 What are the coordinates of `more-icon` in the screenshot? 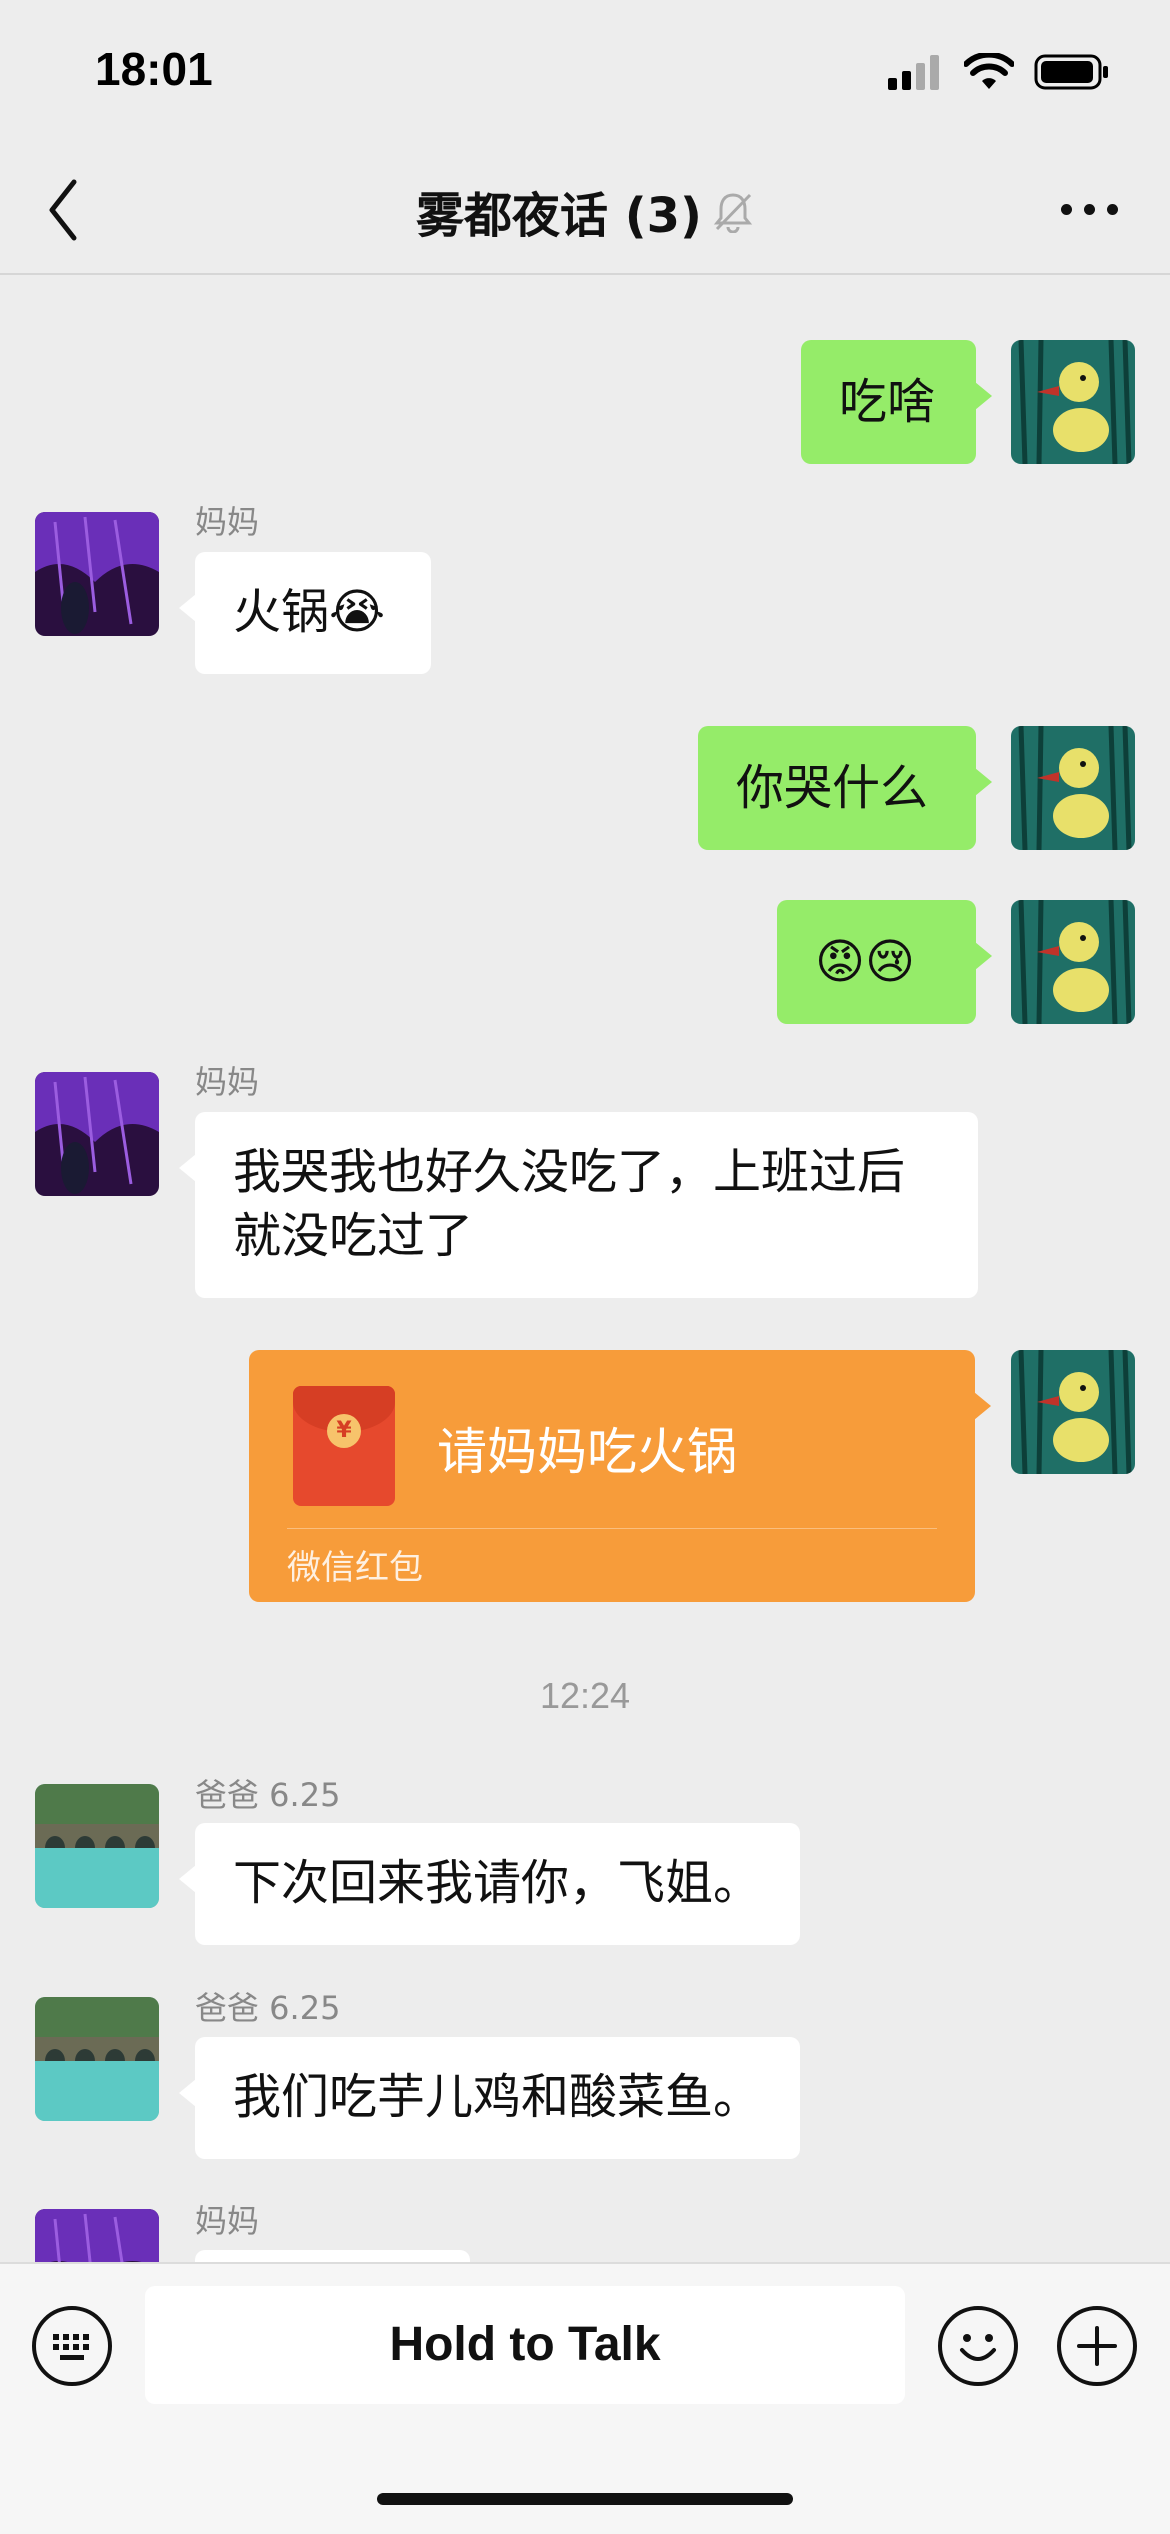 It's located at (1089, 209).